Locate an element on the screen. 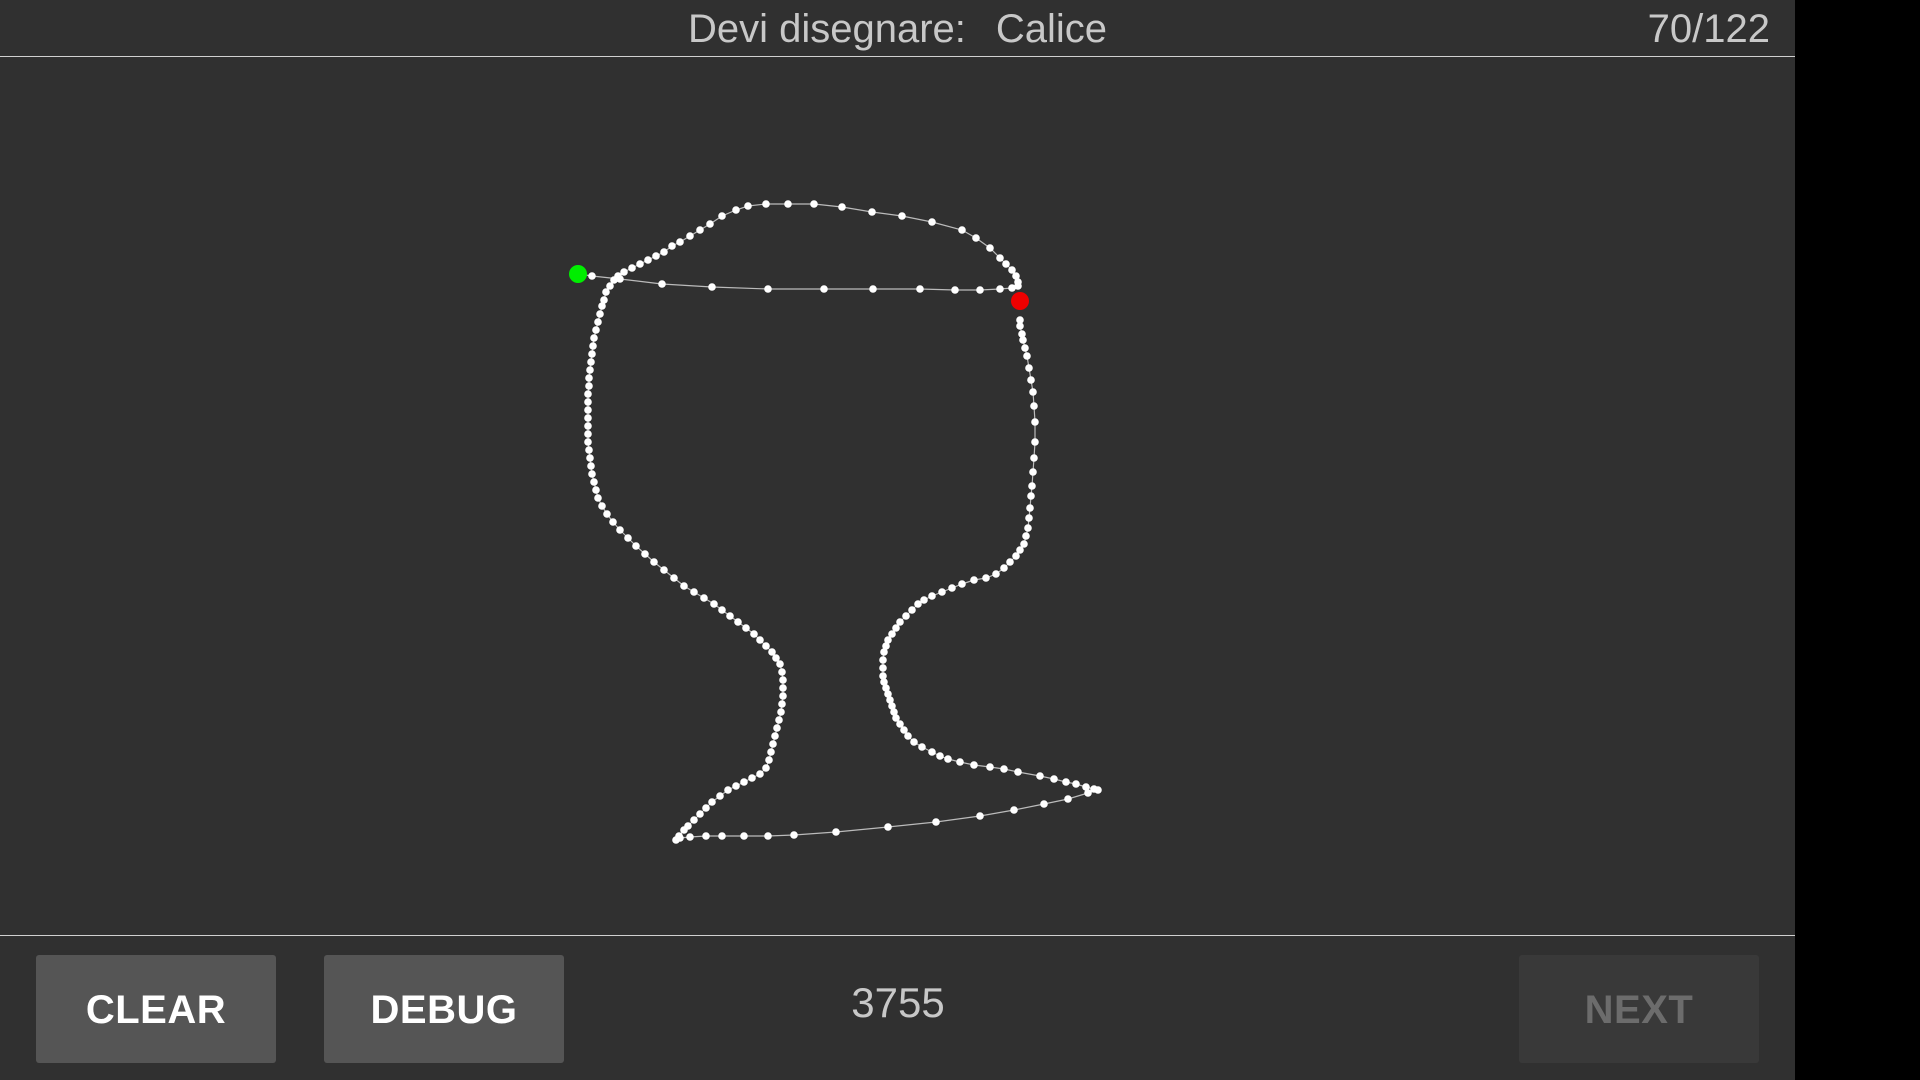 The width and height of the screenshot is (1920, 1080). drawing-prompt: Devi disegnare: Calice is located at coordinates (897, 29).